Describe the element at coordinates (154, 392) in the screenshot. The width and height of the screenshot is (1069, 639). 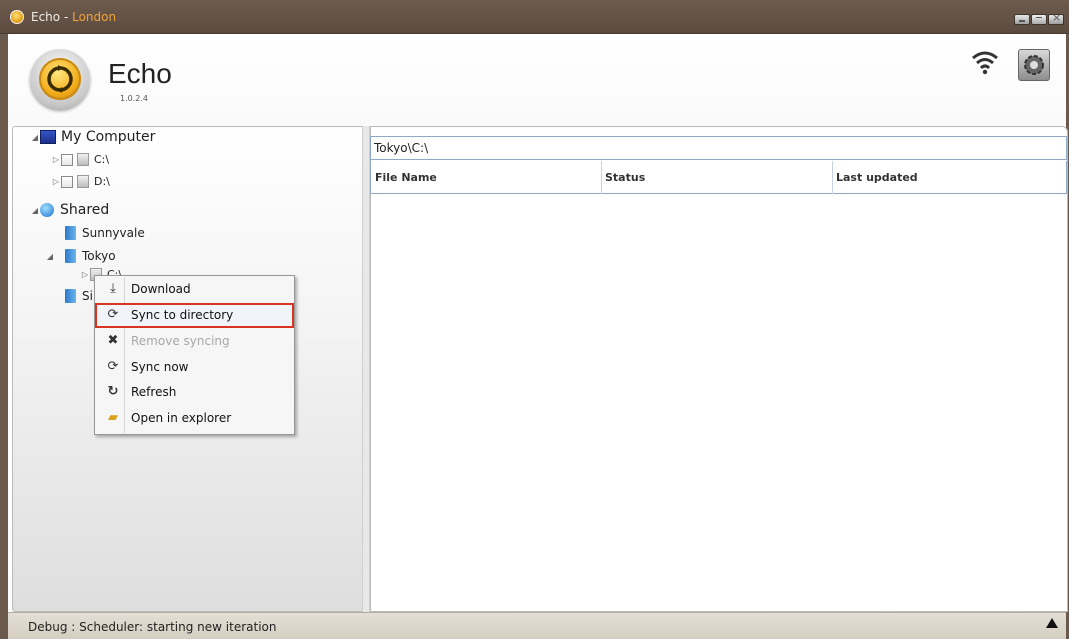
I see `menu-item-label: Refresh` at that location.